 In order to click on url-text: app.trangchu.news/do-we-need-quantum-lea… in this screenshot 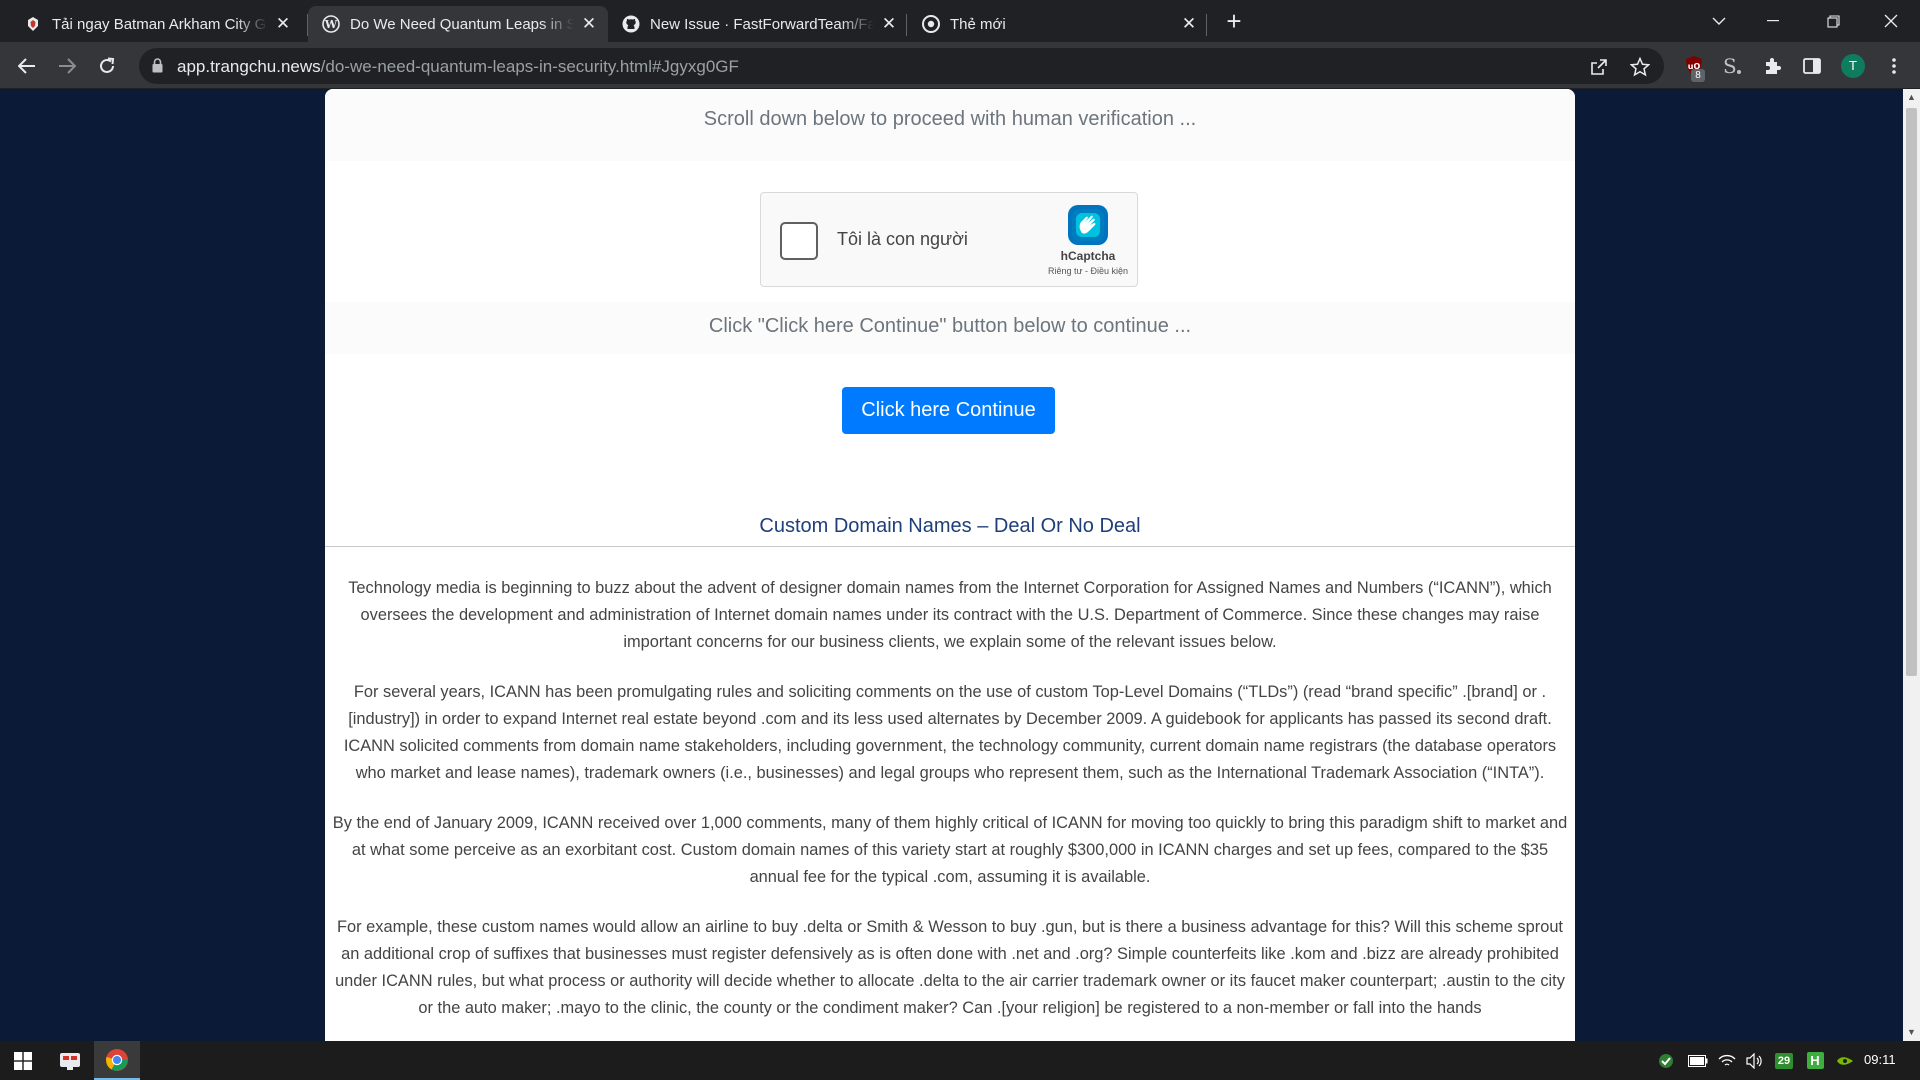, I will do `click(458, 67)`.